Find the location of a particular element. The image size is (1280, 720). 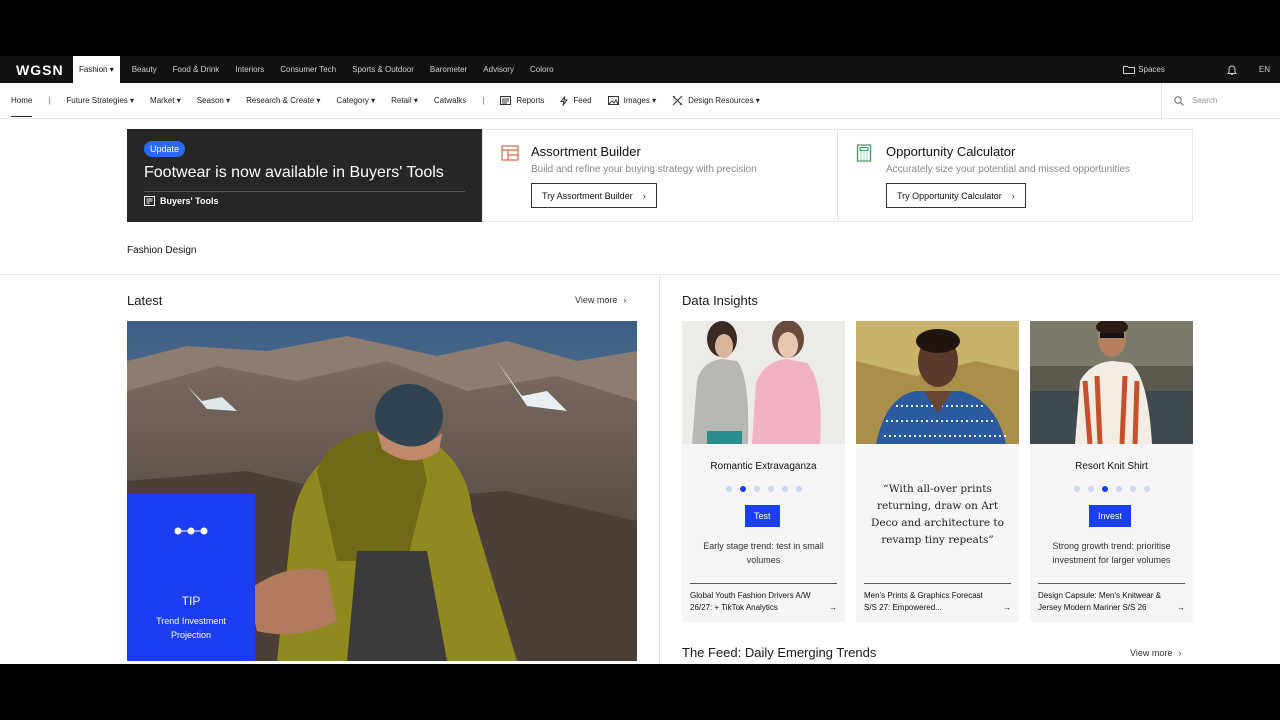

subnav-label: Reports is located at coordinates (530, 100).